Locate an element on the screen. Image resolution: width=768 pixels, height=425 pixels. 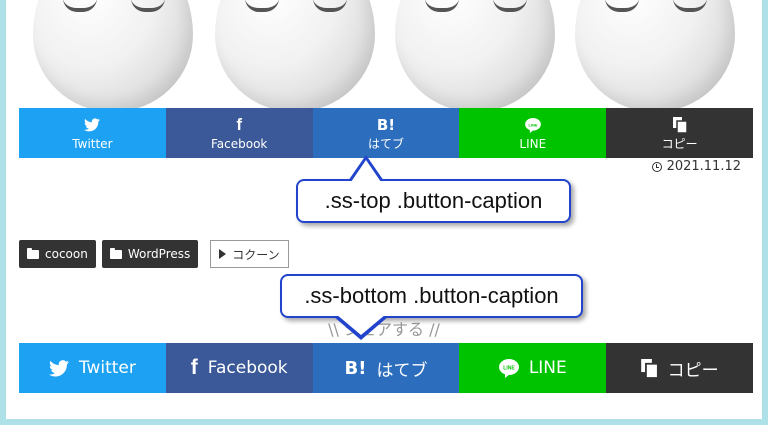
tag-cocoon-ja: コクーン is located at coordinates (249, 254).